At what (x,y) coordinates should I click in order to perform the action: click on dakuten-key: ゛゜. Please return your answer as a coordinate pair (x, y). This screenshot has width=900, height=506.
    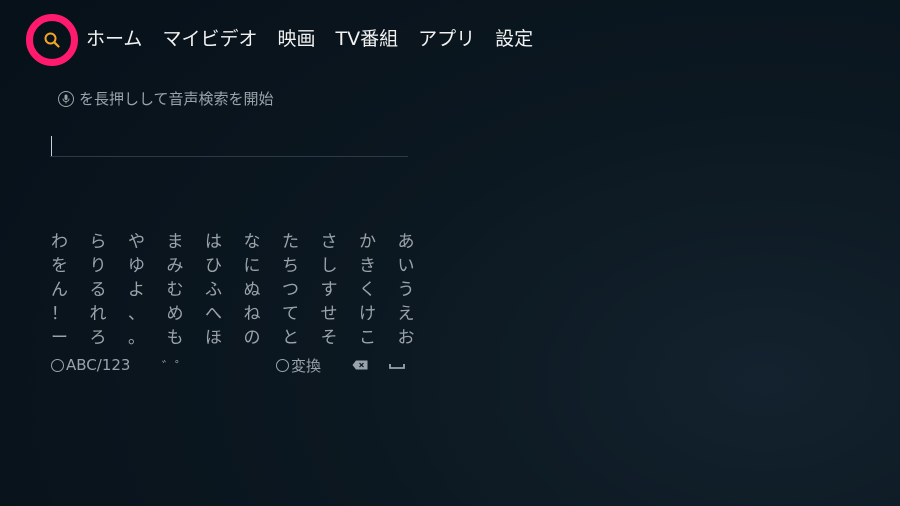
    Looking at the image, I should click on (175, 365).